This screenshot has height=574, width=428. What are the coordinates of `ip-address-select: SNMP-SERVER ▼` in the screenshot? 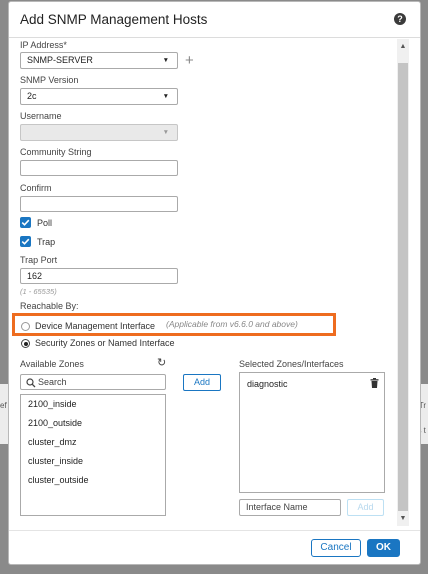 It's located at (99, 60).